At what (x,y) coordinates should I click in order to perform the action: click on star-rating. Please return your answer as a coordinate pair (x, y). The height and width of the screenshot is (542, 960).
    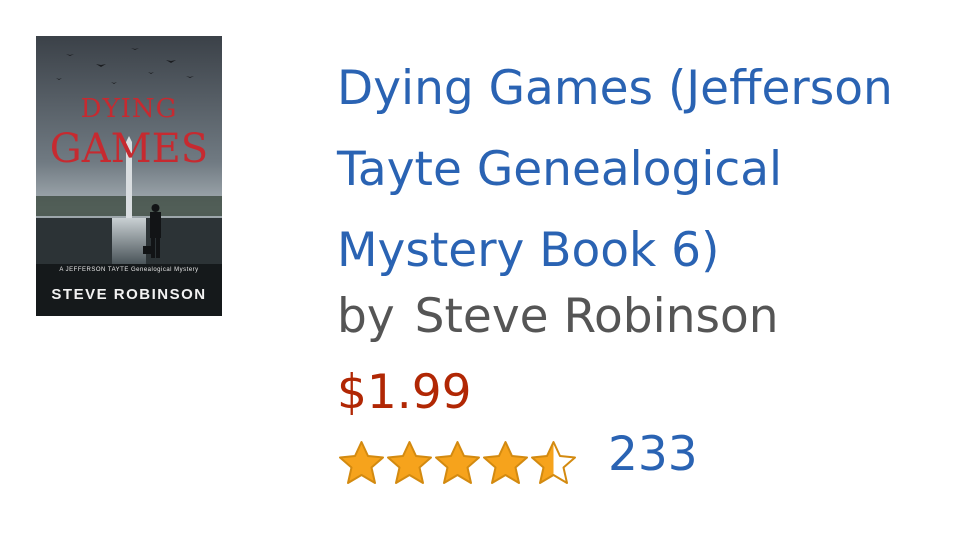
    Looking at the image, I should click on (457, 463).